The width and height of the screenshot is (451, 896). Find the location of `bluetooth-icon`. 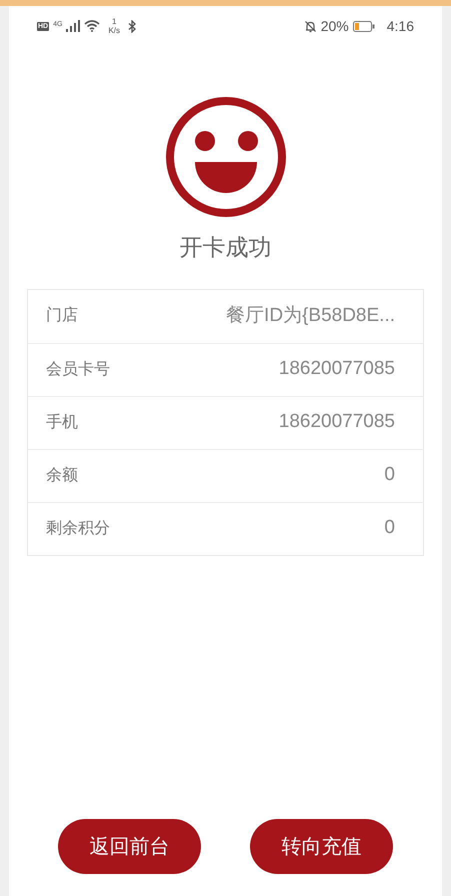

bluetooth-icon is located at coordinates (132, 26).